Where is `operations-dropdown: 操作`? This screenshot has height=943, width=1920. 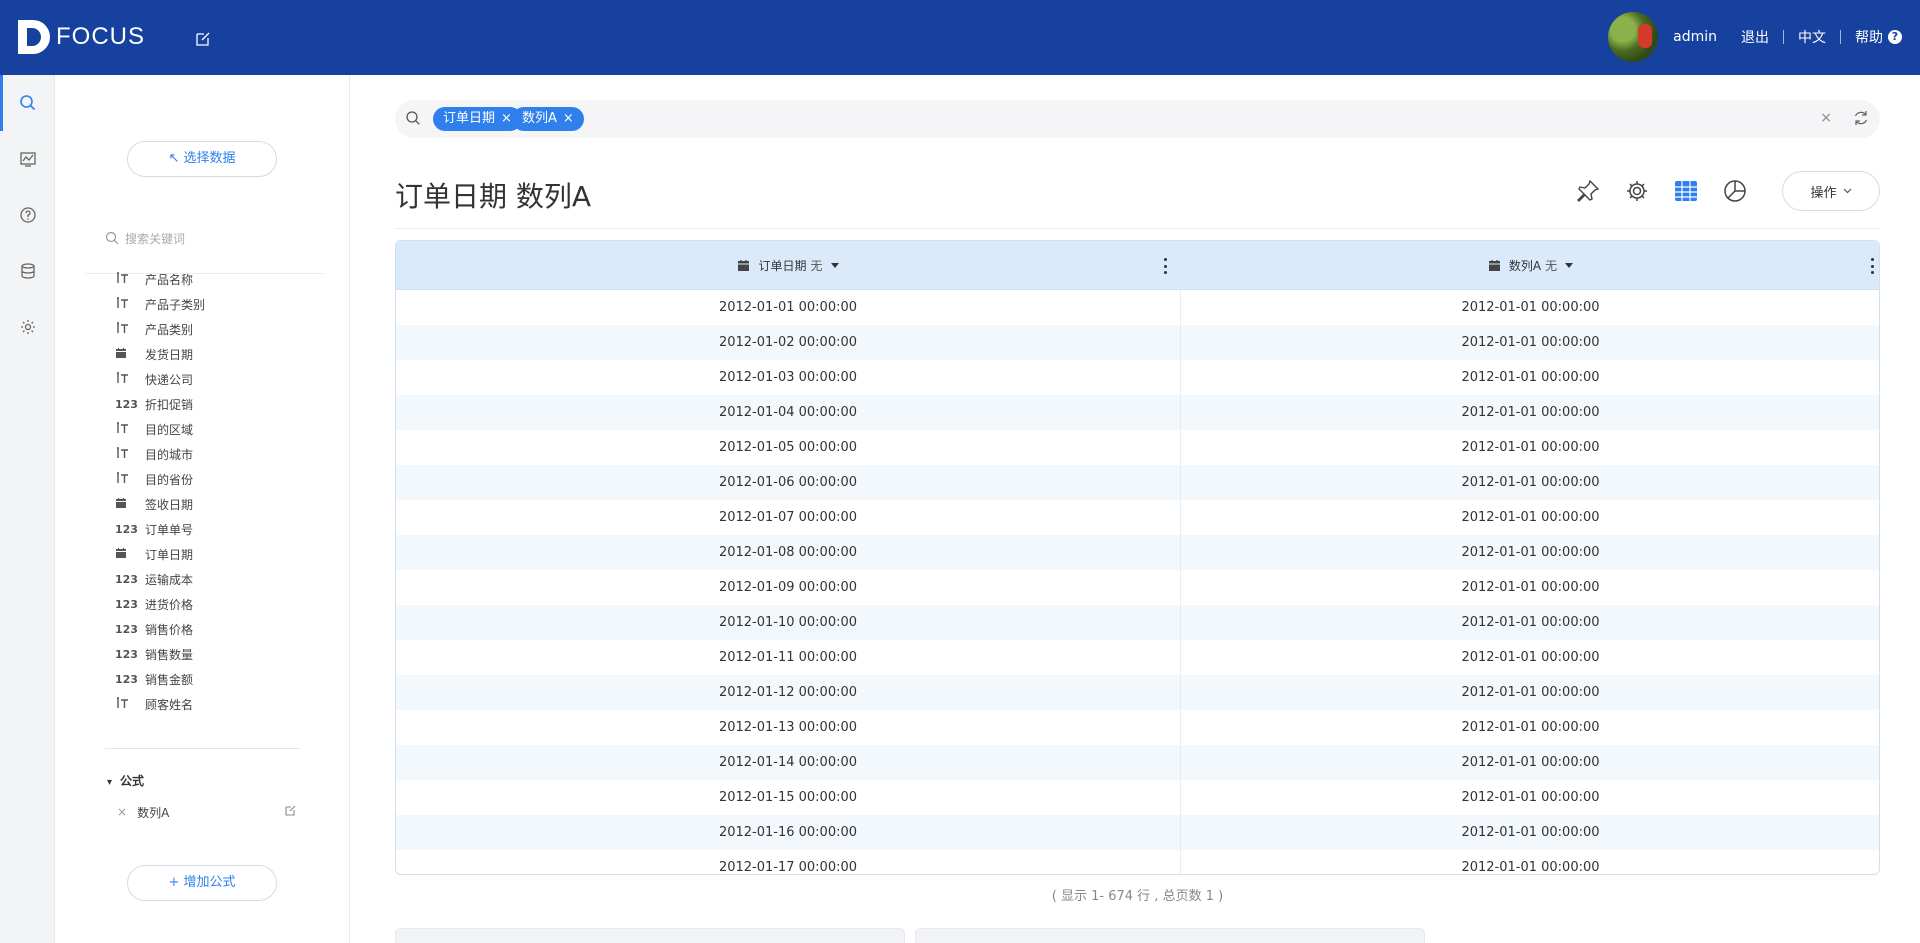
operations-dropdown: 操作 is located at coordinates (1831, 191).